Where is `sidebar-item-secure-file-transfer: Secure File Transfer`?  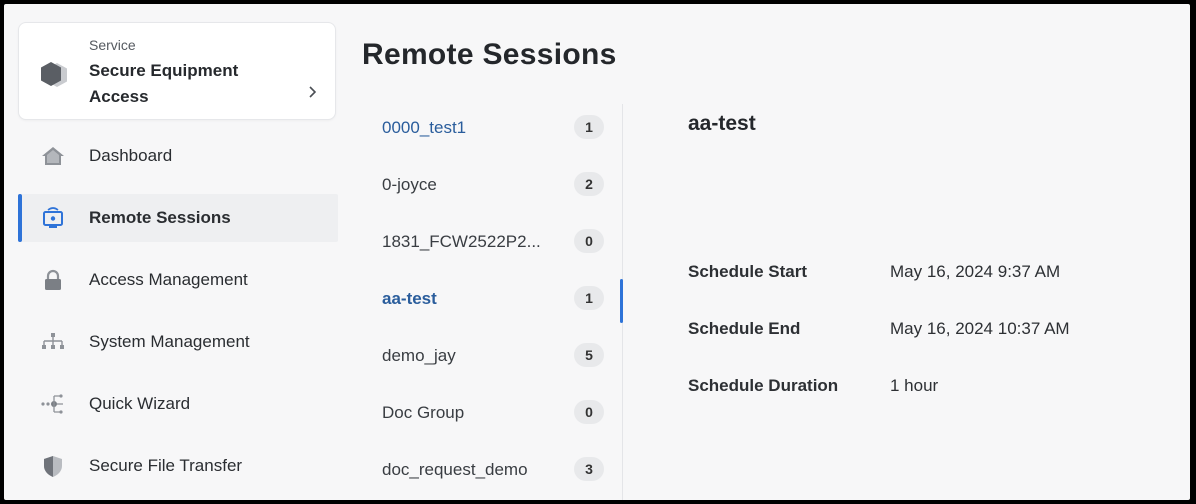
sidebar-item-secure-file-transfer: Secure File Transfer is located at coordinates (178, 466).